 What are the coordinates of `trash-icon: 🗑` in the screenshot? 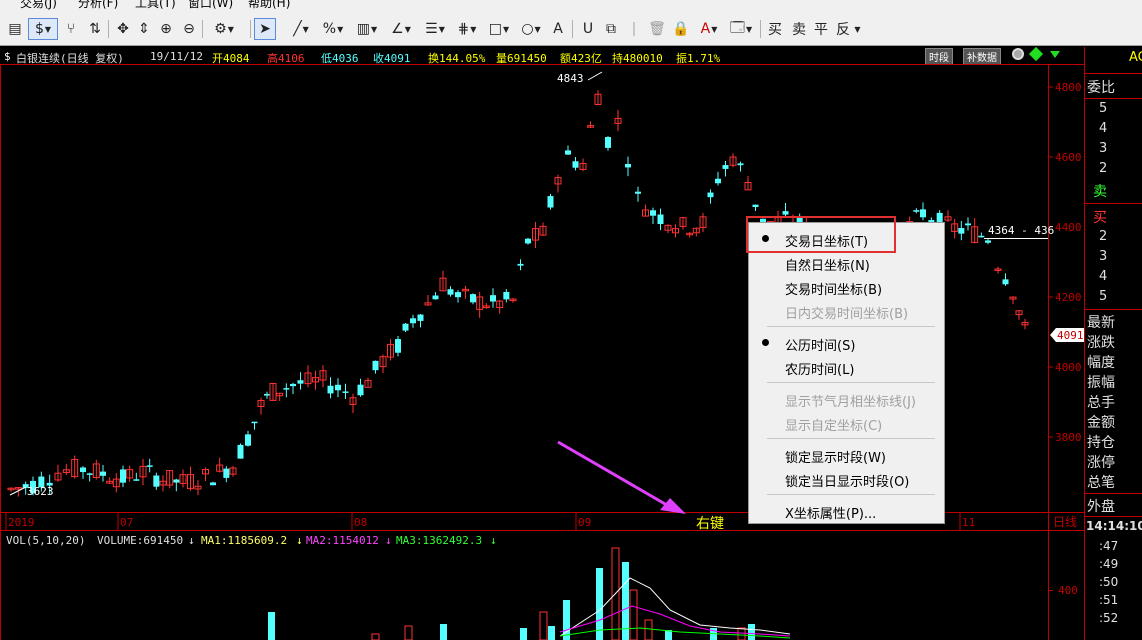 It's located at (657, 29).